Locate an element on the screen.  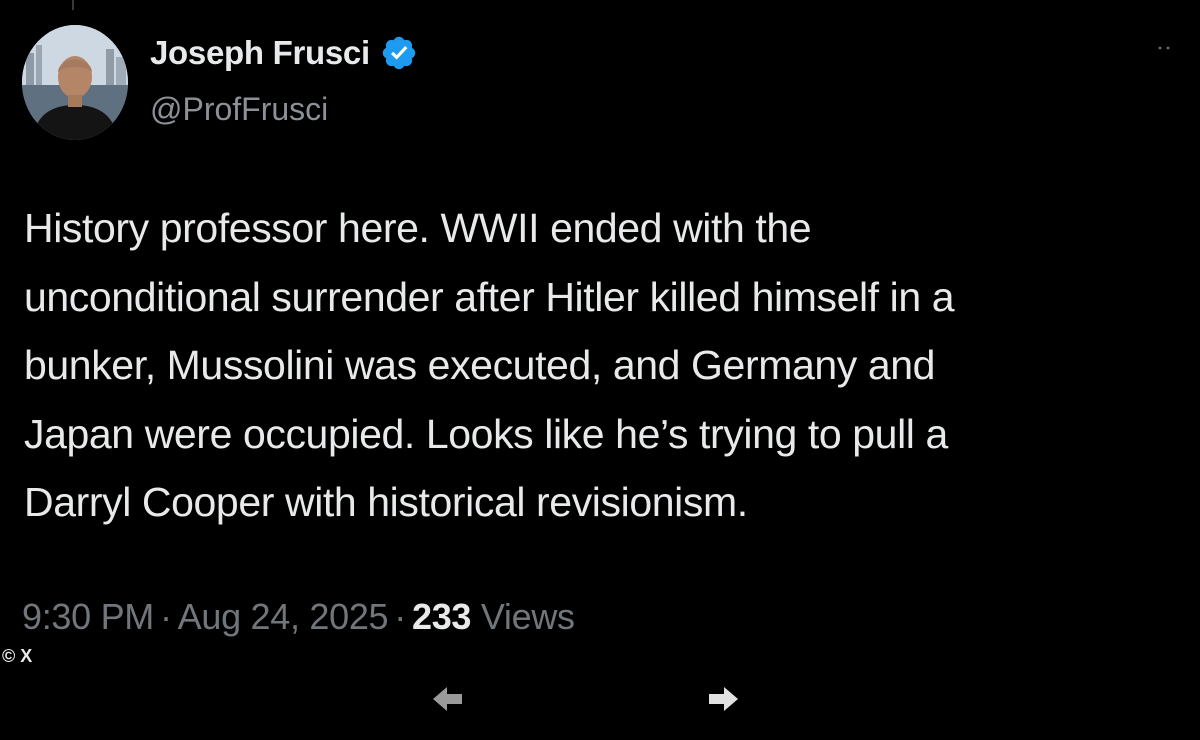
views-label: Views is located at coordinates (527, 616).